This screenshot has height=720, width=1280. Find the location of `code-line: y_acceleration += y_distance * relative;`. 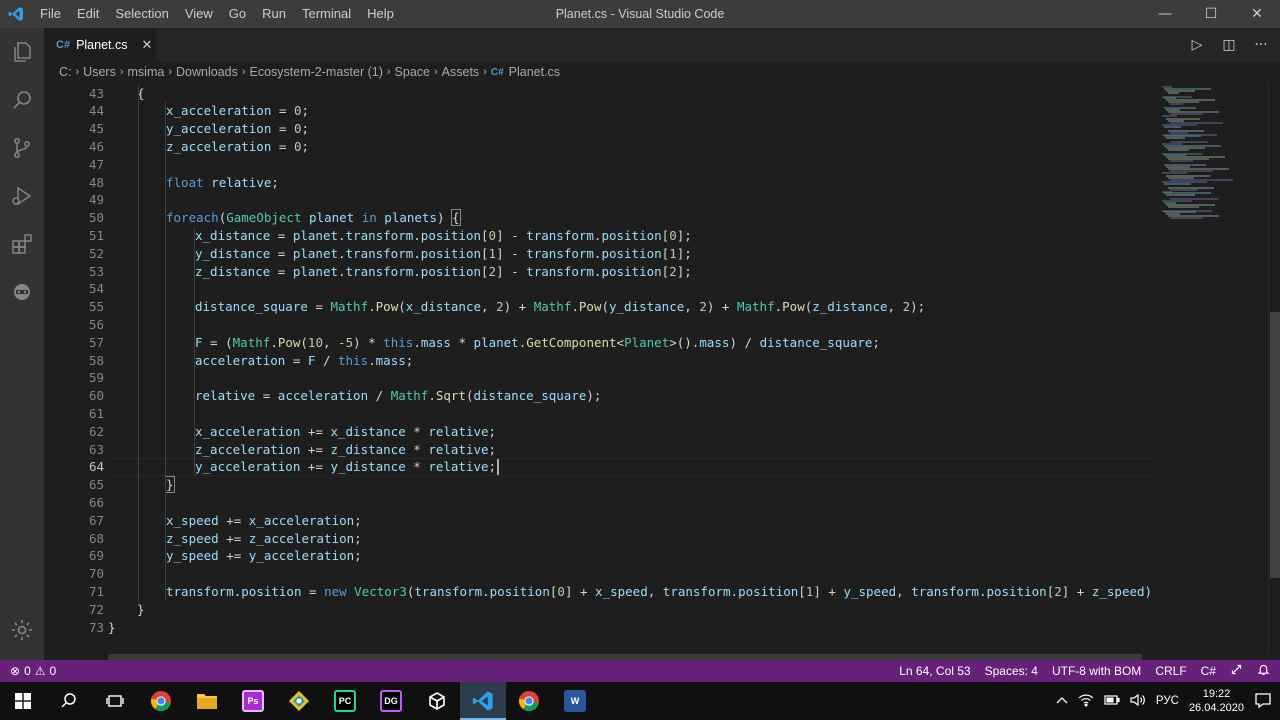

code-line: y_acceleration += y_distance * relative; is located at coordinates (345, 467).